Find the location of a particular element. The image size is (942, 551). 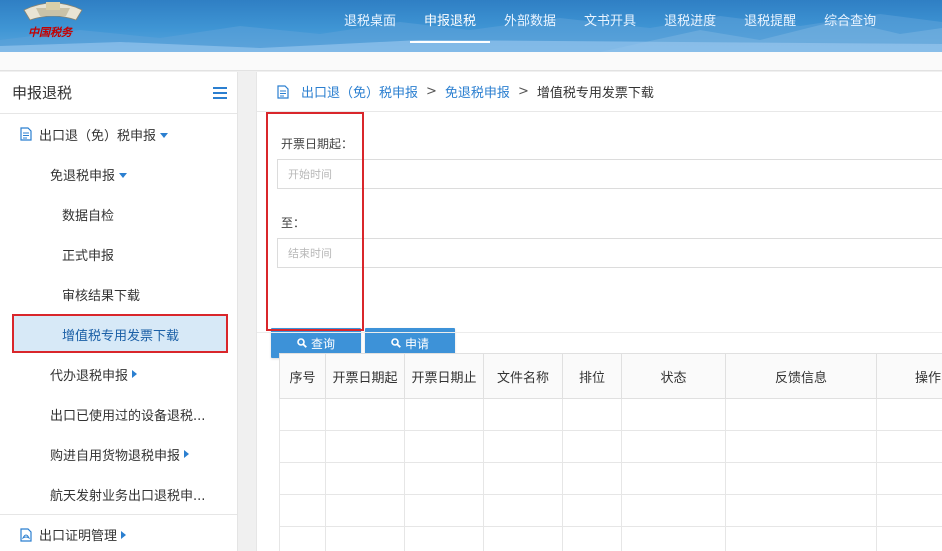

col-header-index: 序号 is located at coordinates (302, 376).